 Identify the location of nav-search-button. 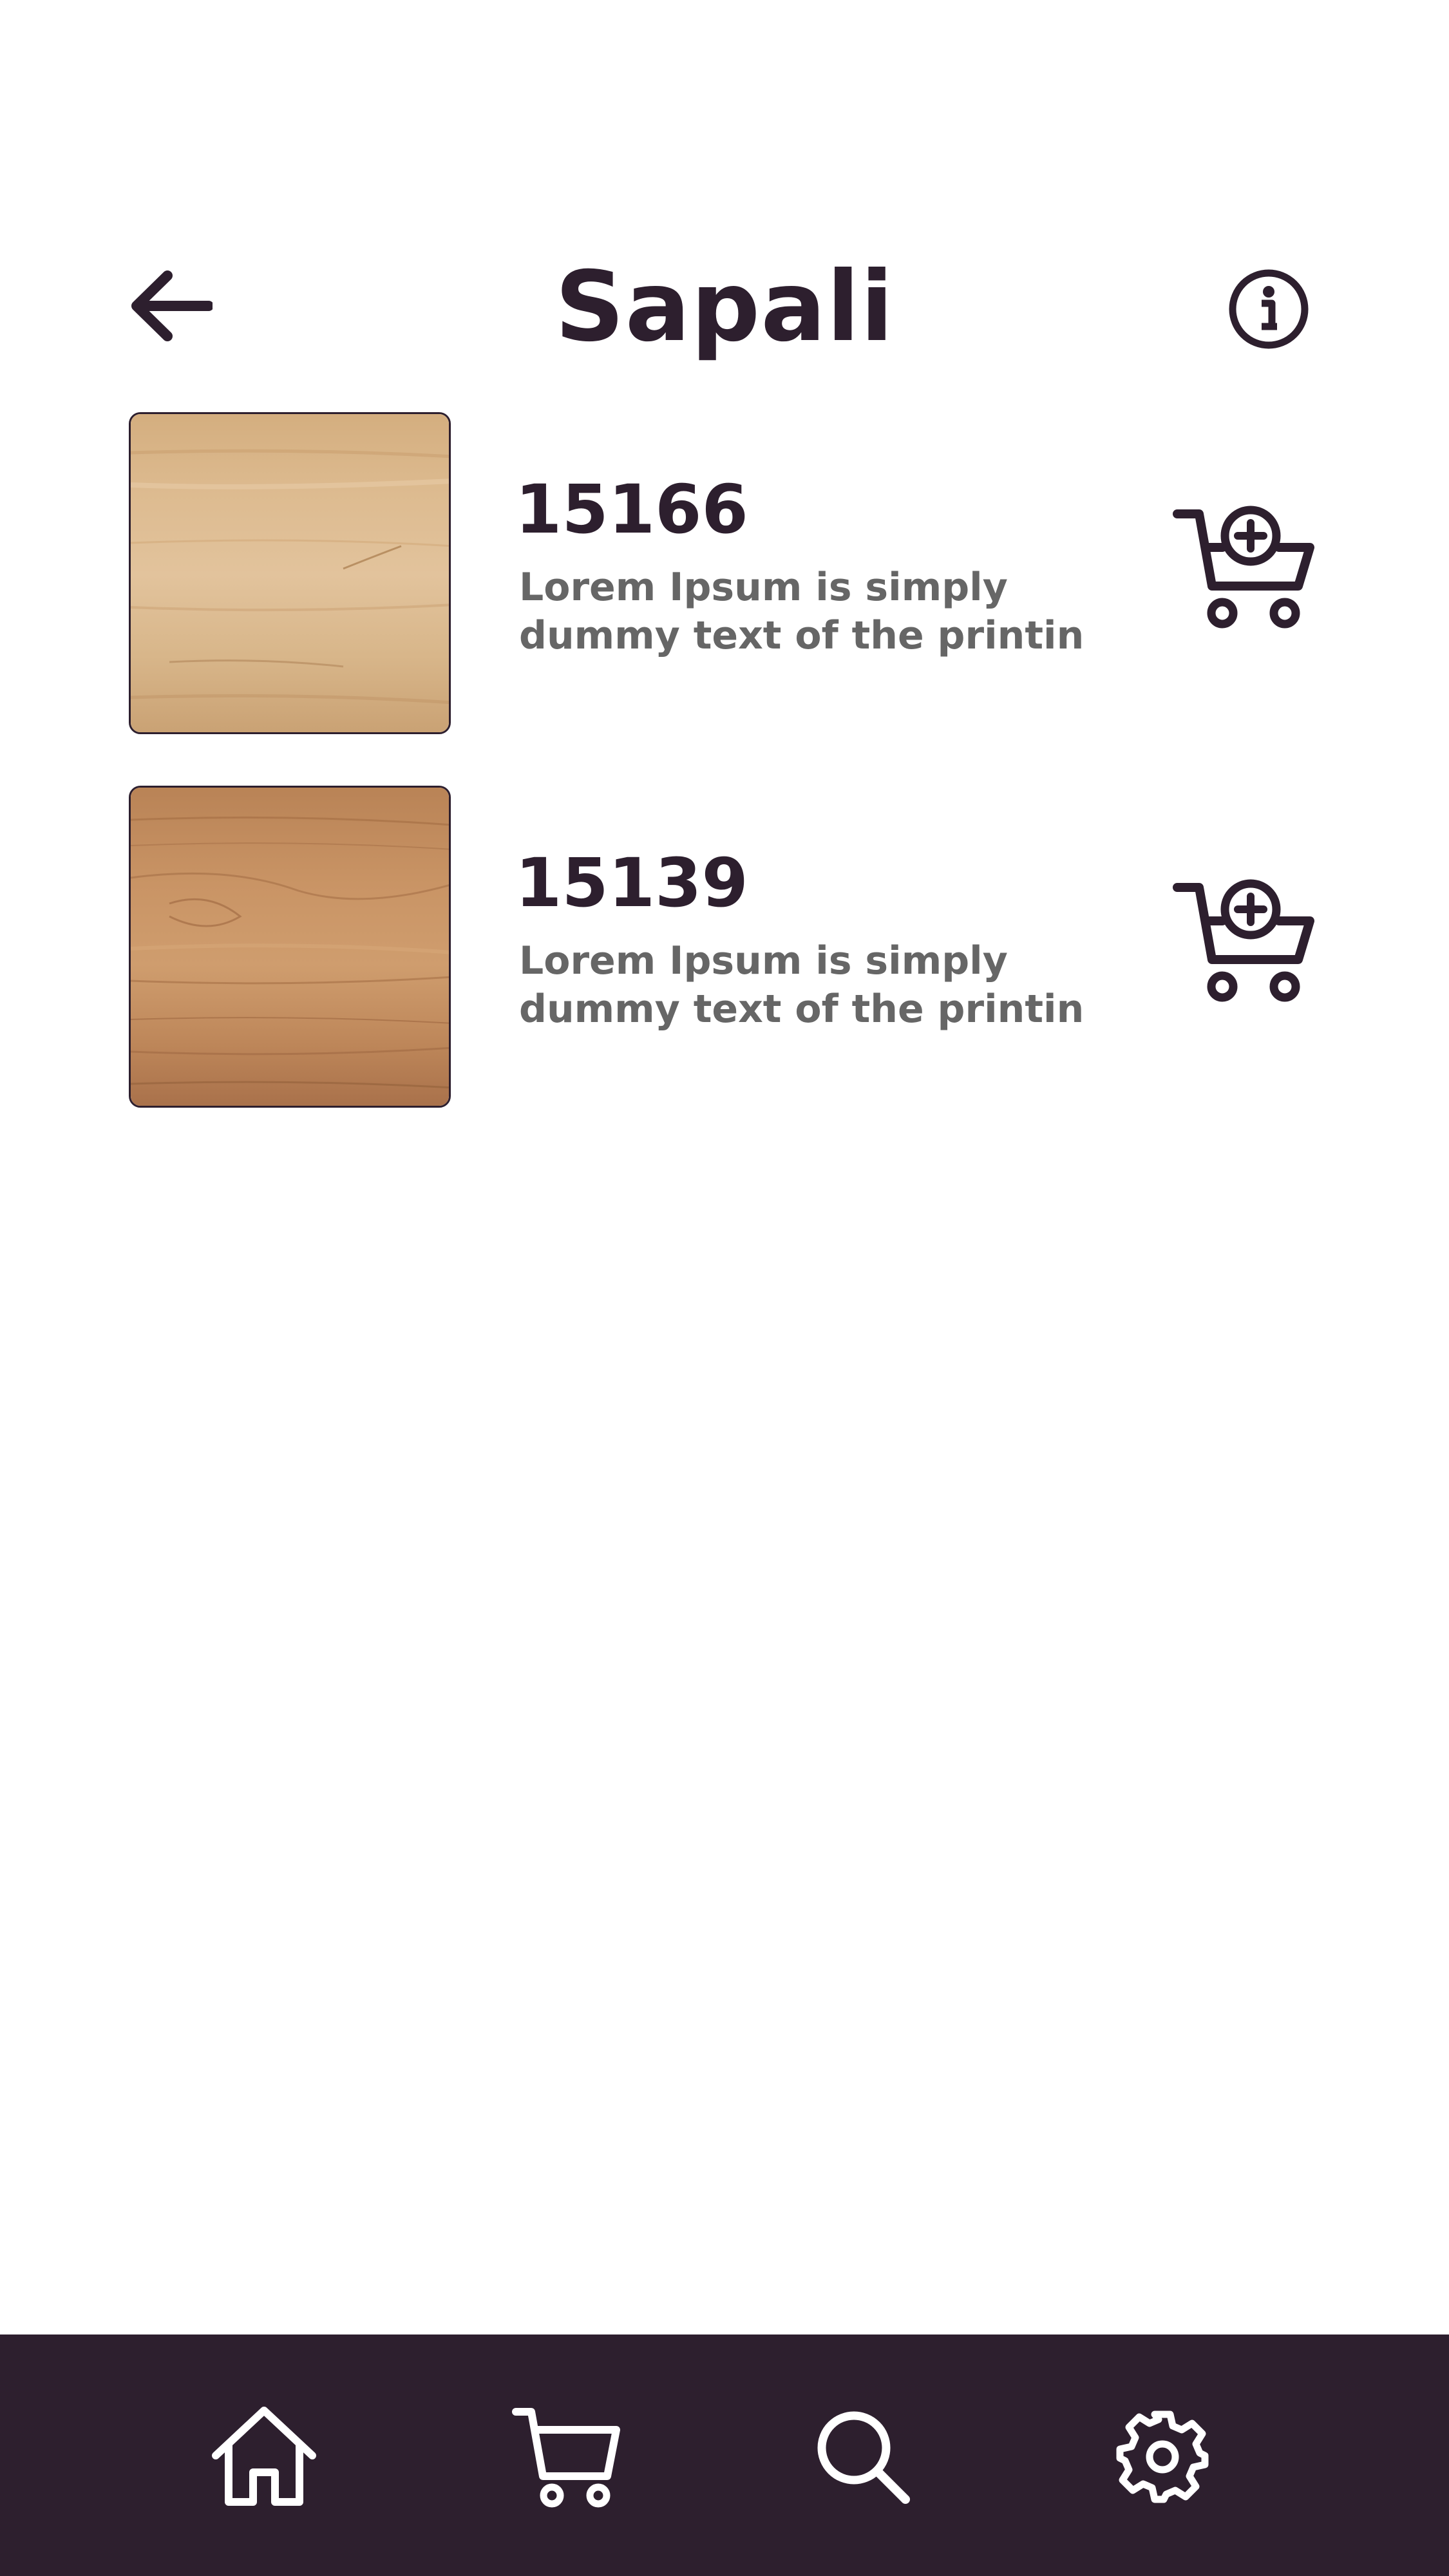
(863, 2457).